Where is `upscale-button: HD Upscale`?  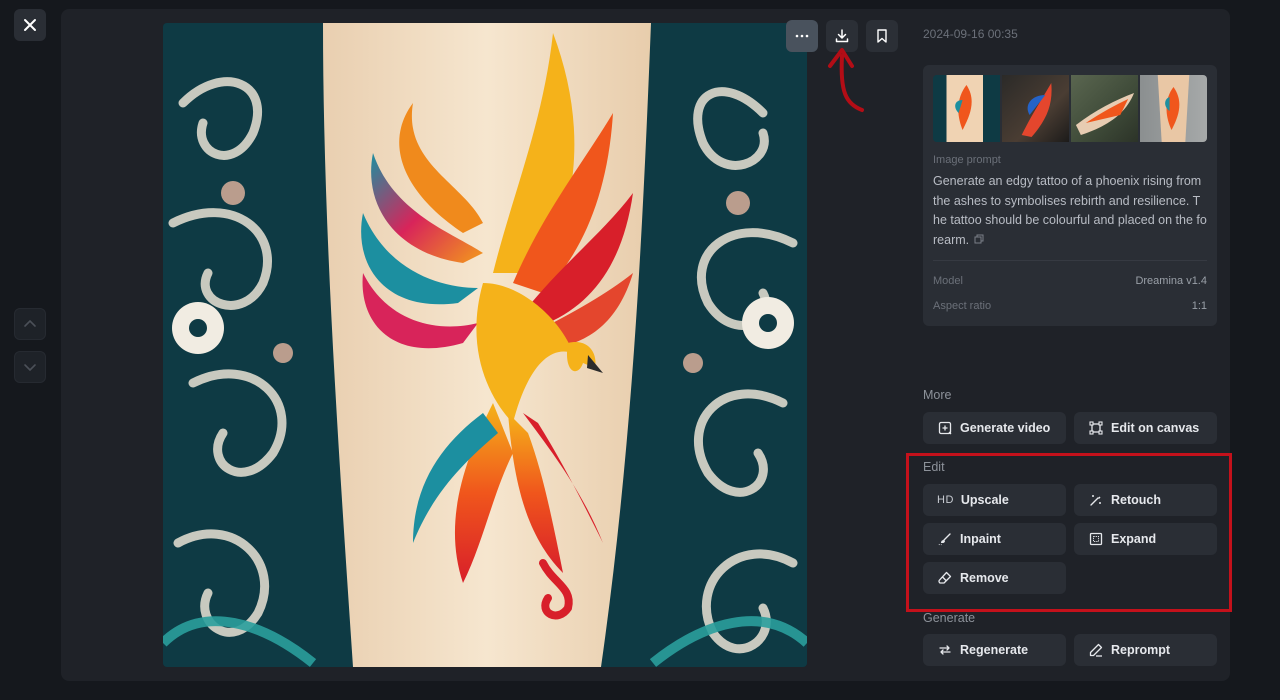 upscale-button: HD Upscale is located at coordinates (994, 500).